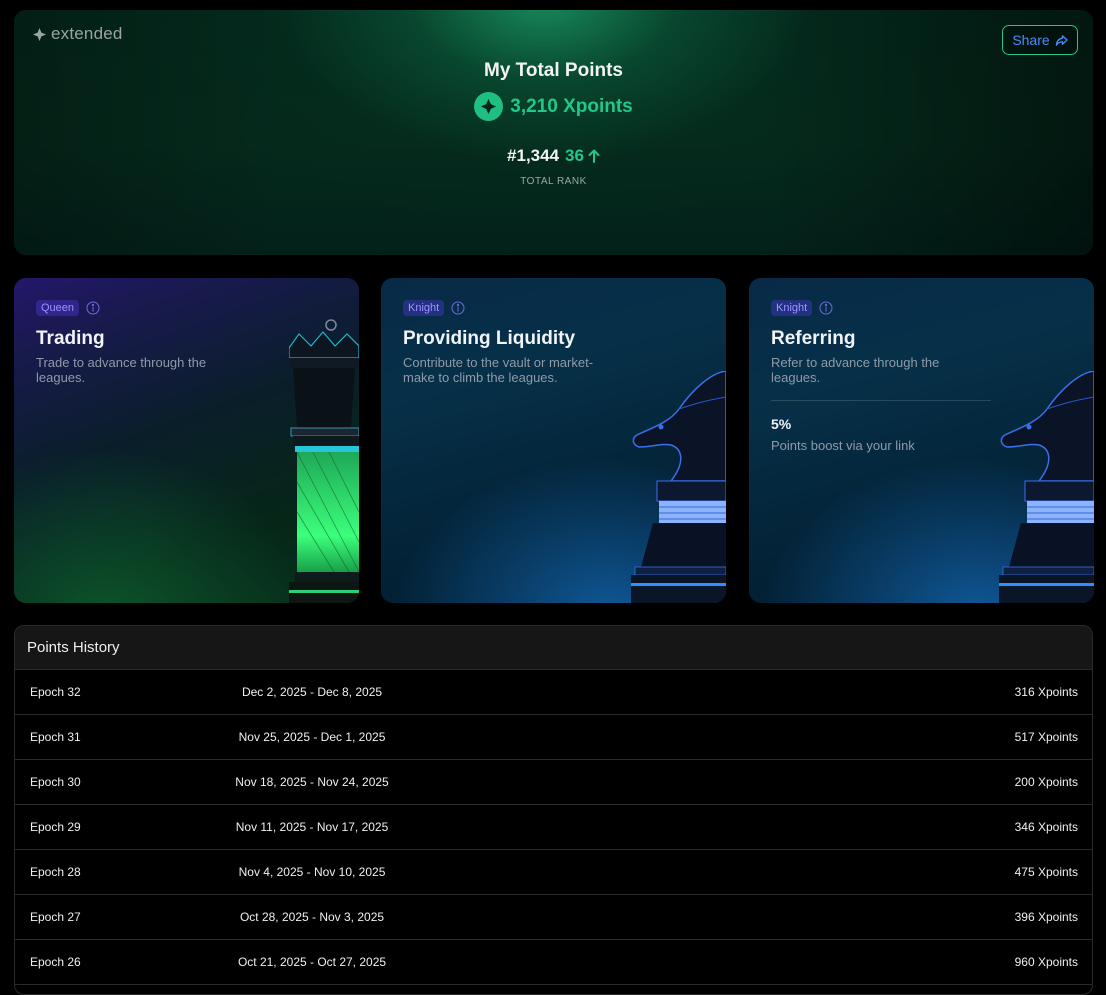  I want to click on date-range-cell: Oct 28, 2025 - Nov 3, 2025, so click(312, 917).